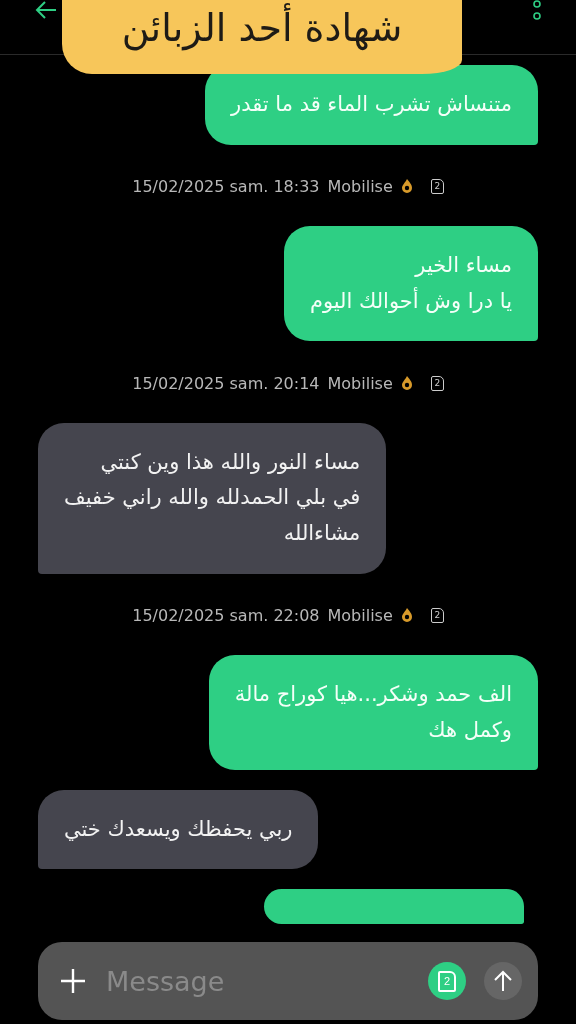 This screenshot has width=576, height=1024. I want to click on send-button, so click(503, 981).